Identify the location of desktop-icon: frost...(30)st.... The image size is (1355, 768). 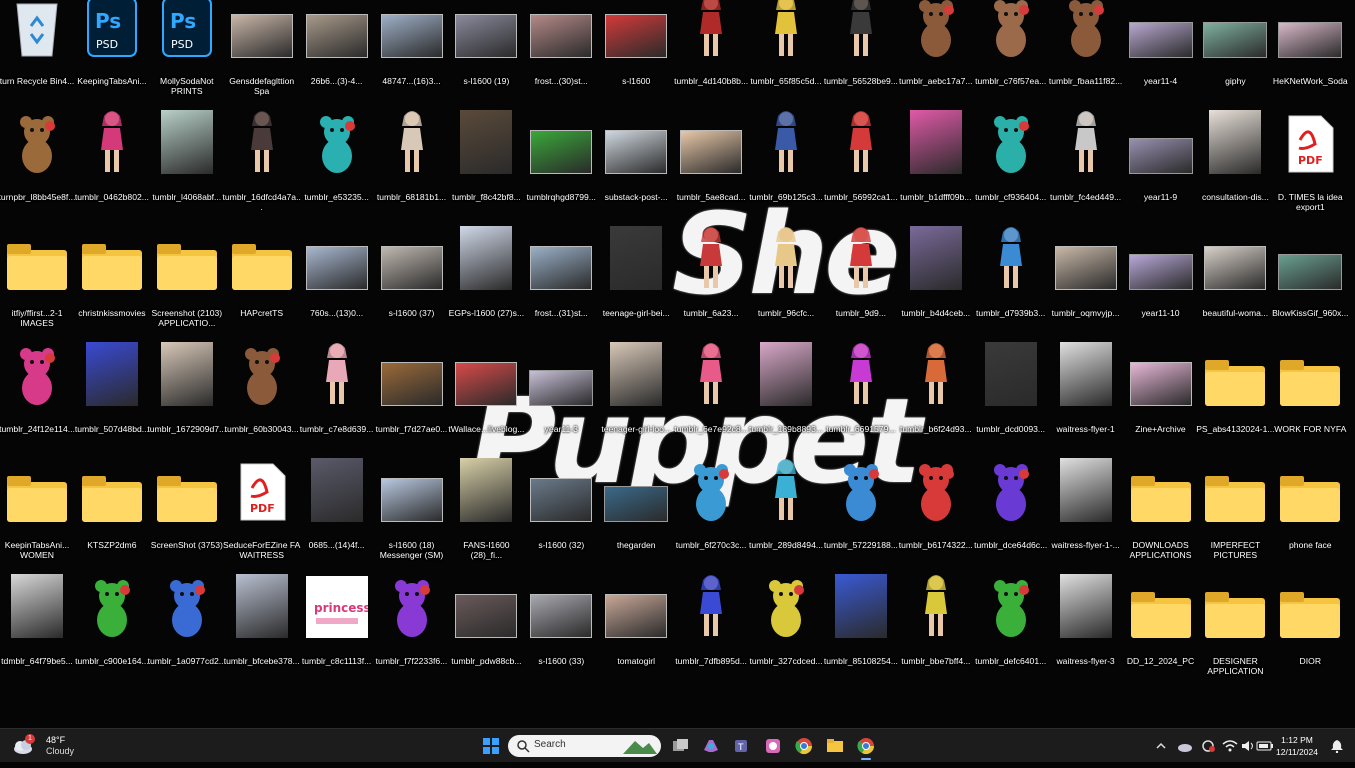
(561, 62).